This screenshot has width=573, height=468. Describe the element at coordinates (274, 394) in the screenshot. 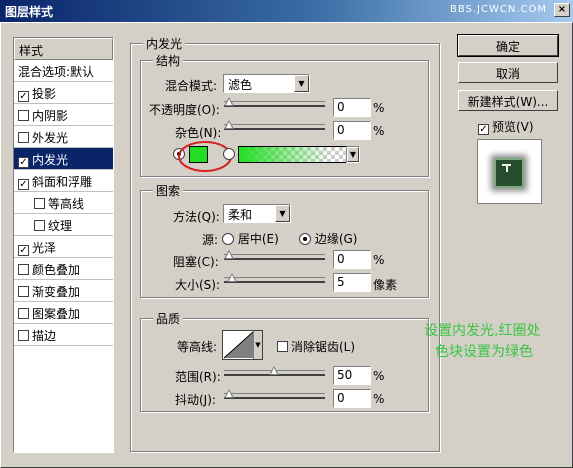

I see `jitter-slider` at that location.